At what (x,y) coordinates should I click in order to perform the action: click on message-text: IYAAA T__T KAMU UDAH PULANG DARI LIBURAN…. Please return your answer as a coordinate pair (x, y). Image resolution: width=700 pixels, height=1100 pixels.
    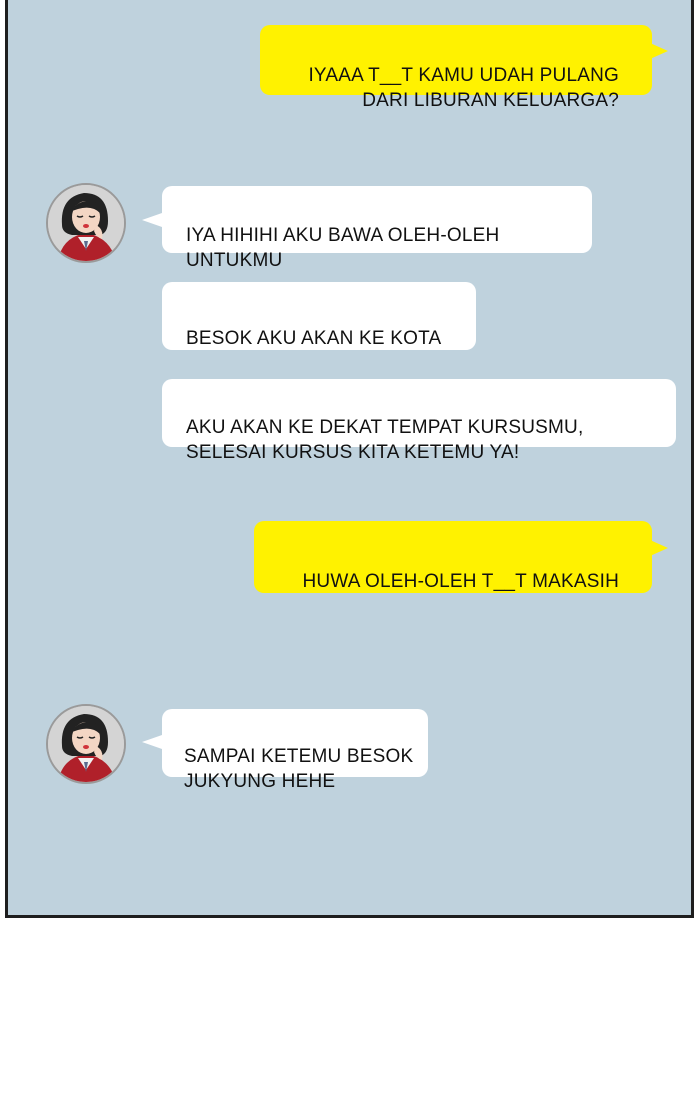
    Looking at the image, I should click on (463, 88).